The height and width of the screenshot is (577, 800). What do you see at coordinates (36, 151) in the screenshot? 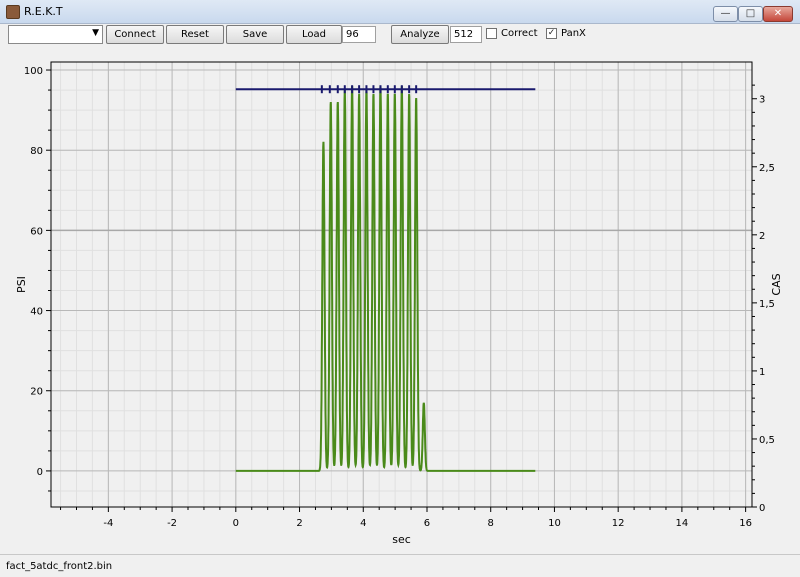
I see `y-tick-label: 80` at bounding box center [36, 151].